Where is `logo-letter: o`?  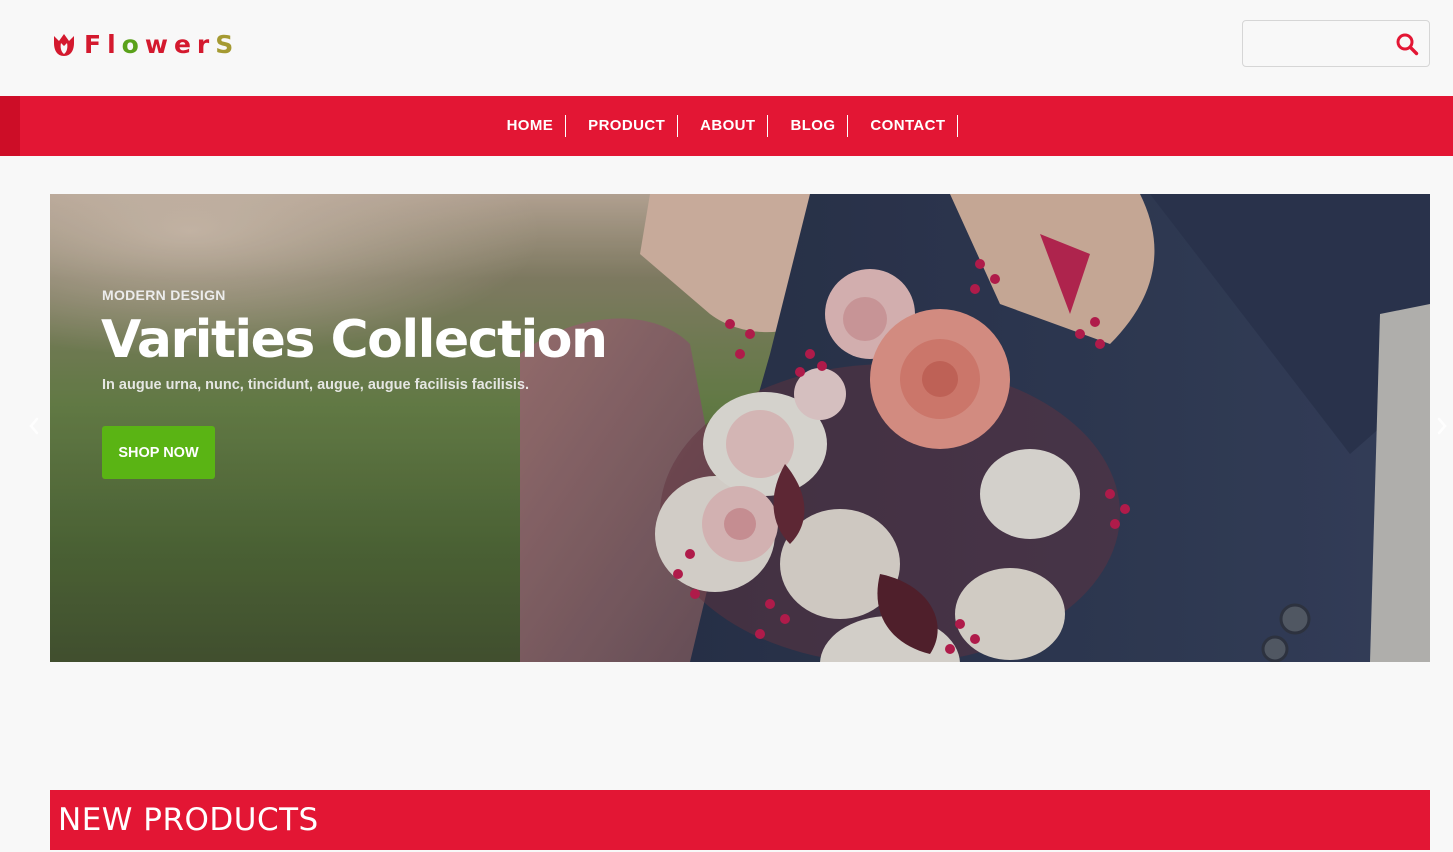 logo-letter: o is located at coordinates (133, 44).